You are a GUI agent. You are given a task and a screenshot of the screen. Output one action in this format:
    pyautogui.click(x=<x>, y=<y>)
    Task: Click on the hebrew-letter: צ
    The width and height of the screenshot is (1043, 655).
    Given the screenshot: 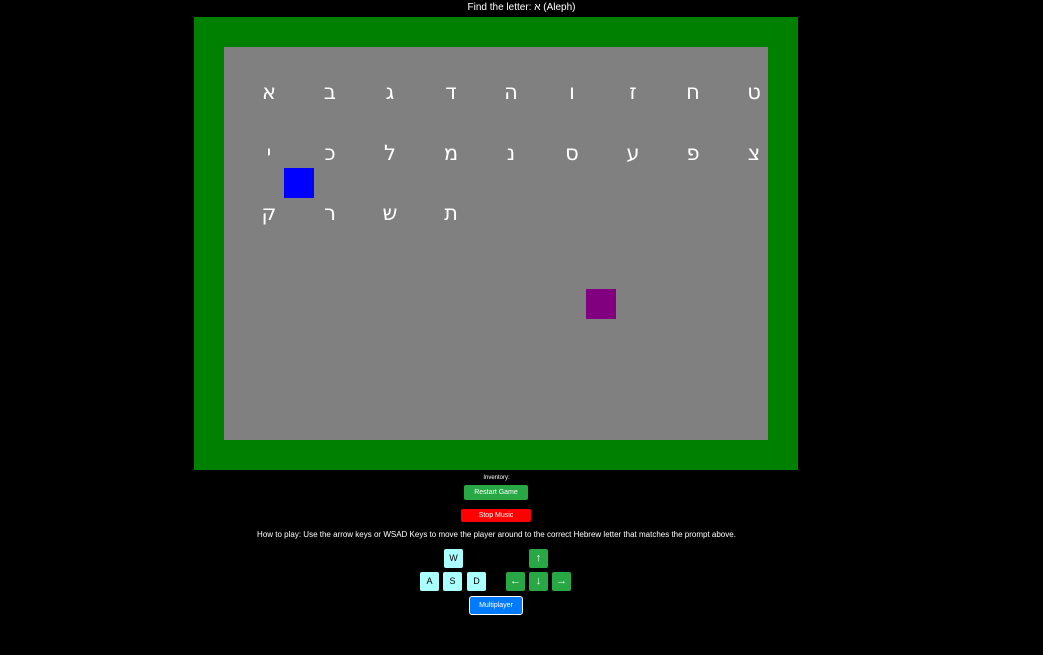 What is the action you would take?
    pyautogui.click(x=754, y=153)
    